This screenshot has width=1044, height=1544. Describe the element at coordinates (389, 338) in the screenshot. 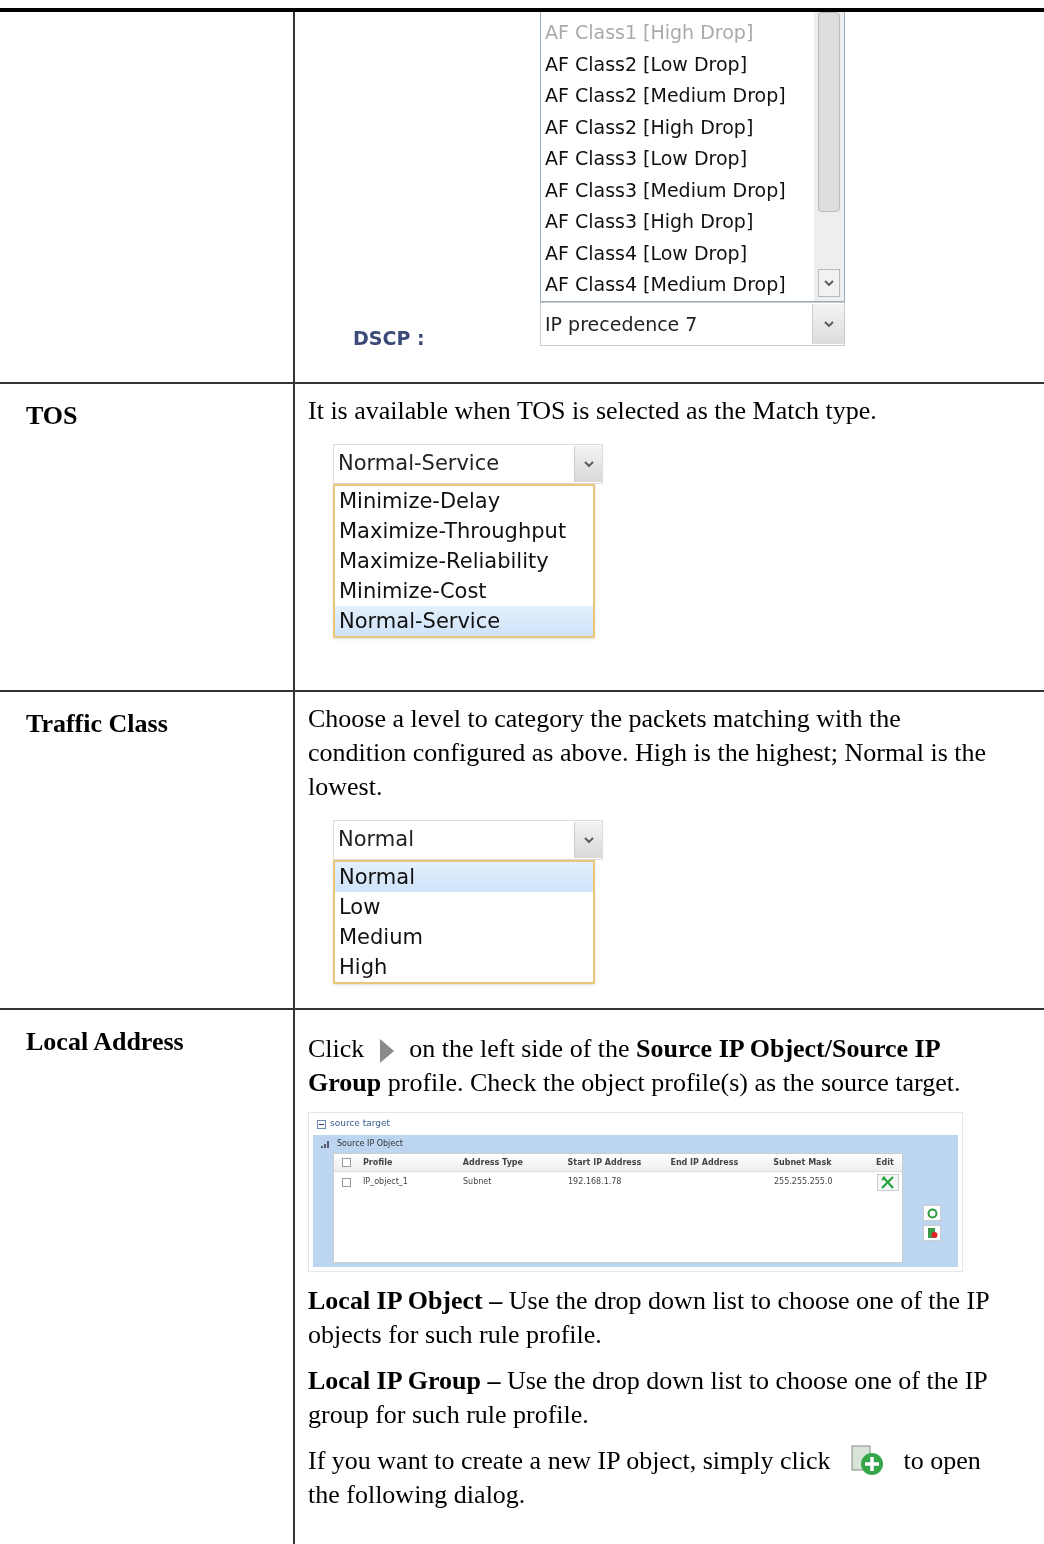

I see `field-label: DSCP :` at that location.